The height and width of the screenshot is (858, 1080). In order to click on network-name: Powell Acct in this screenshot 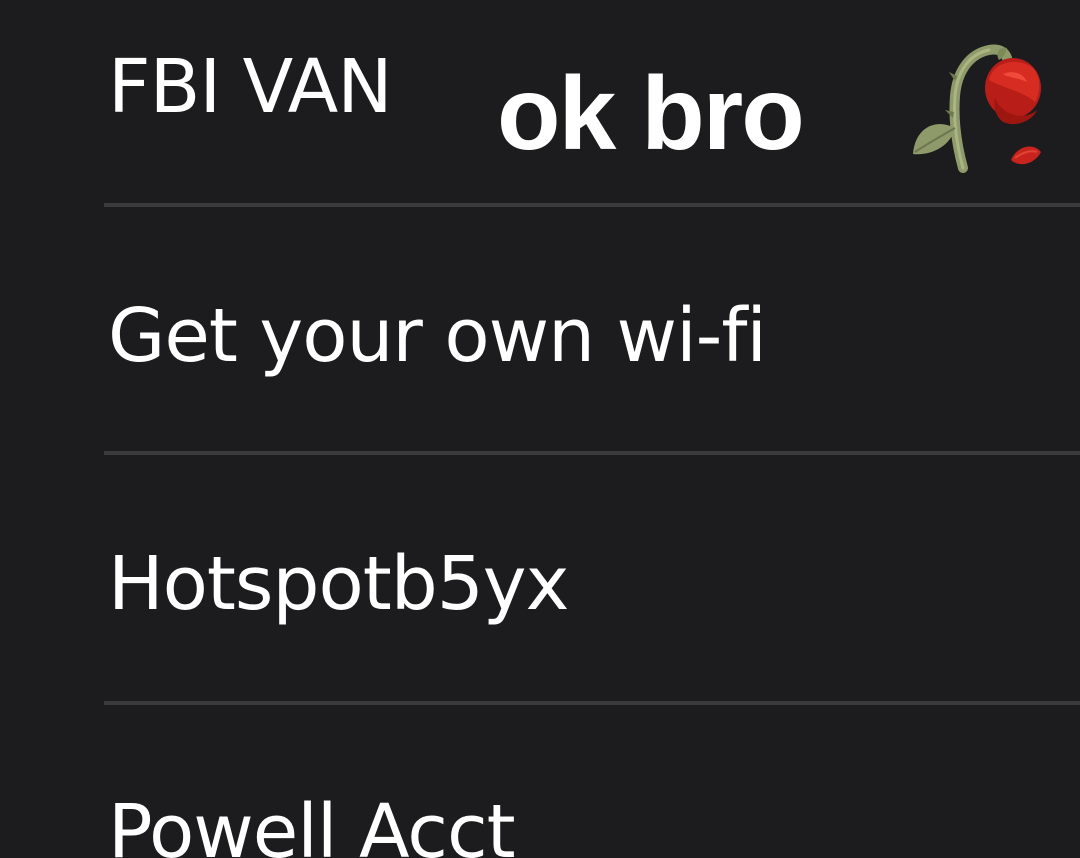, I will do `click(312, 823)`.